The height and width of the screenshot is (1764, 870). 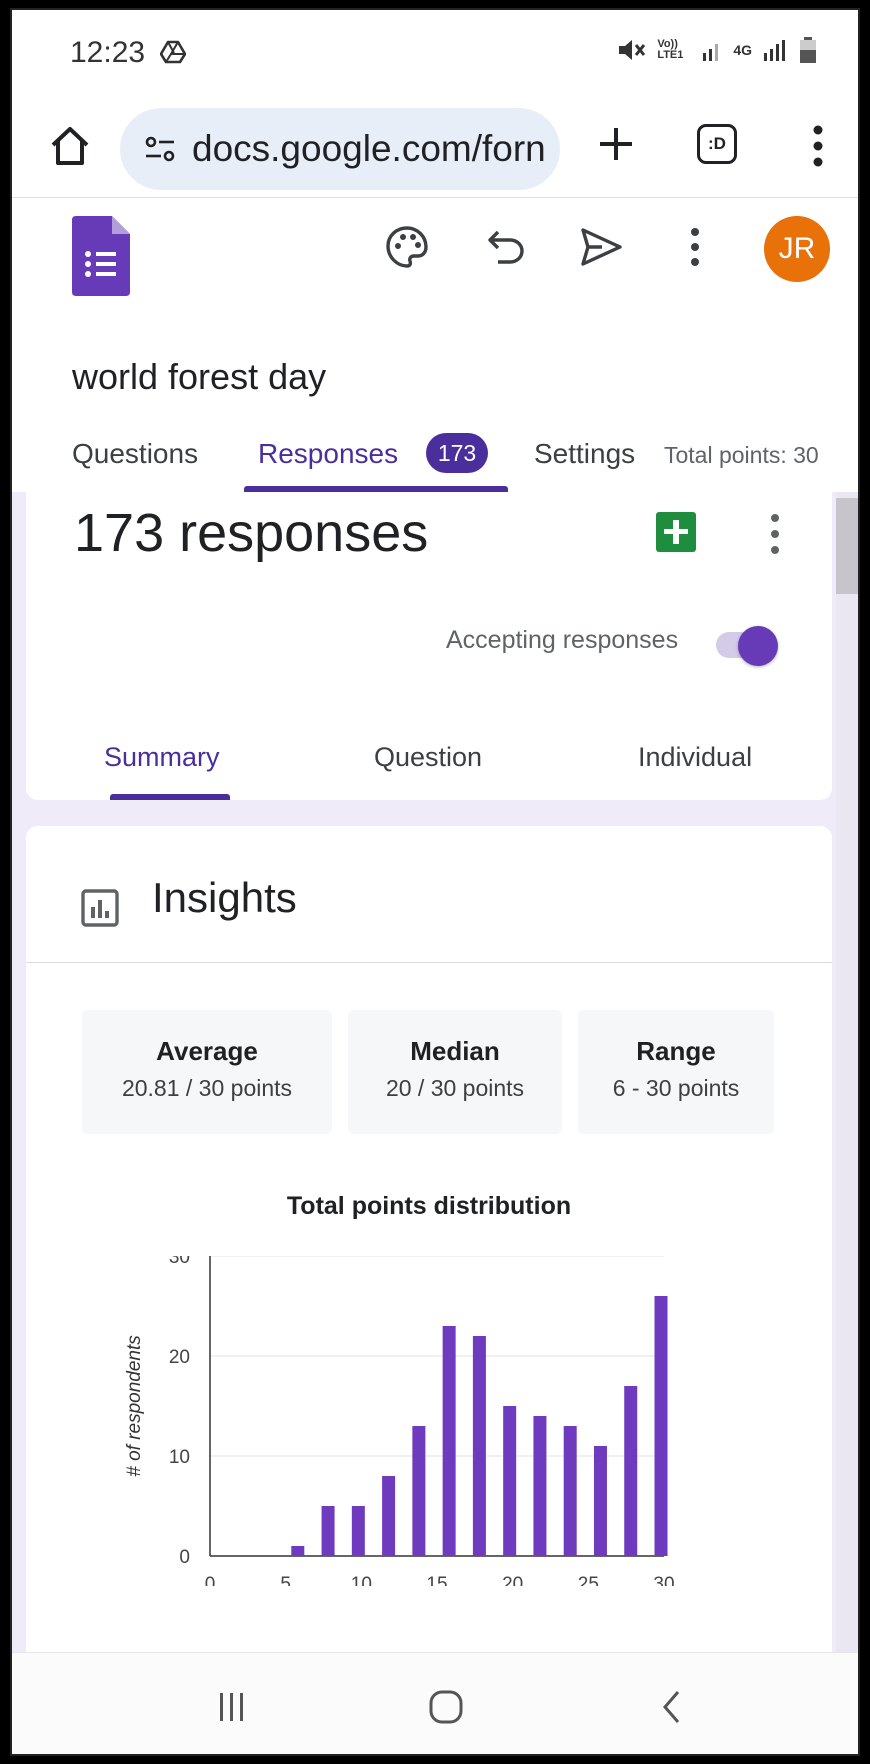 I want to click on subtab-question: Question, so click(x=428, y=757).